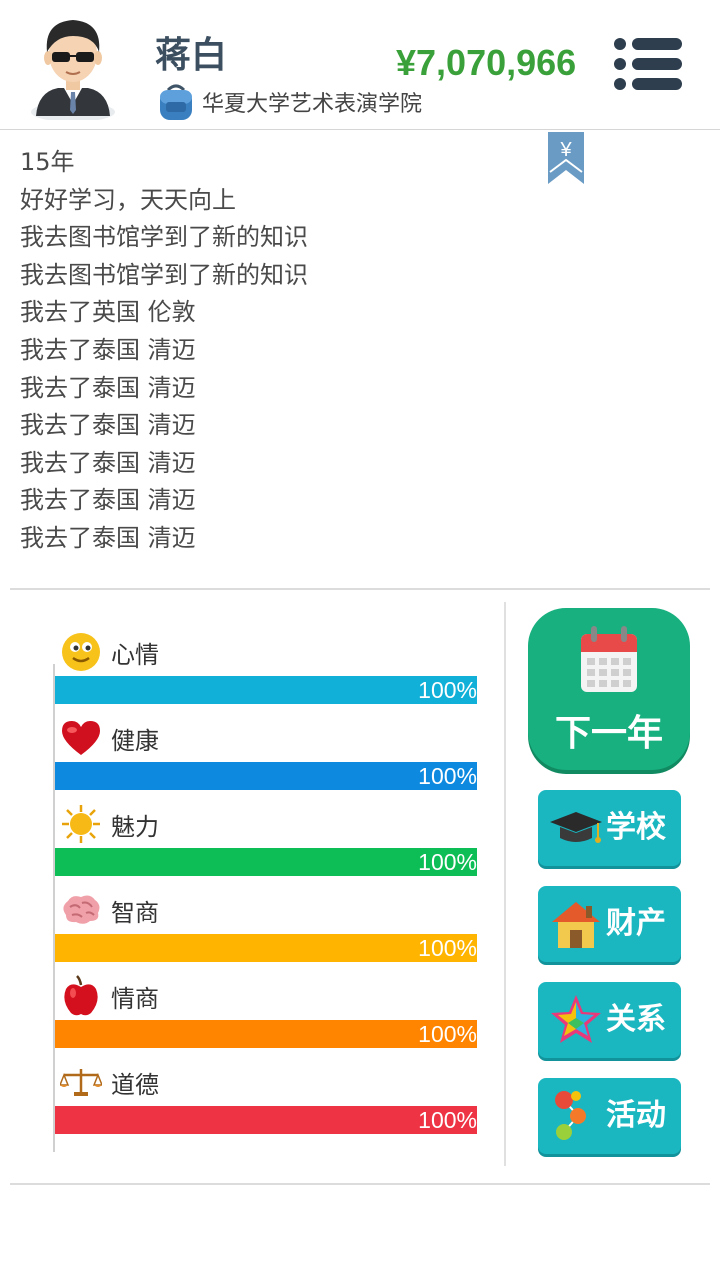 This screenshot has height=1280, width=720. I want to click on menu-icon, so click(648, 64).